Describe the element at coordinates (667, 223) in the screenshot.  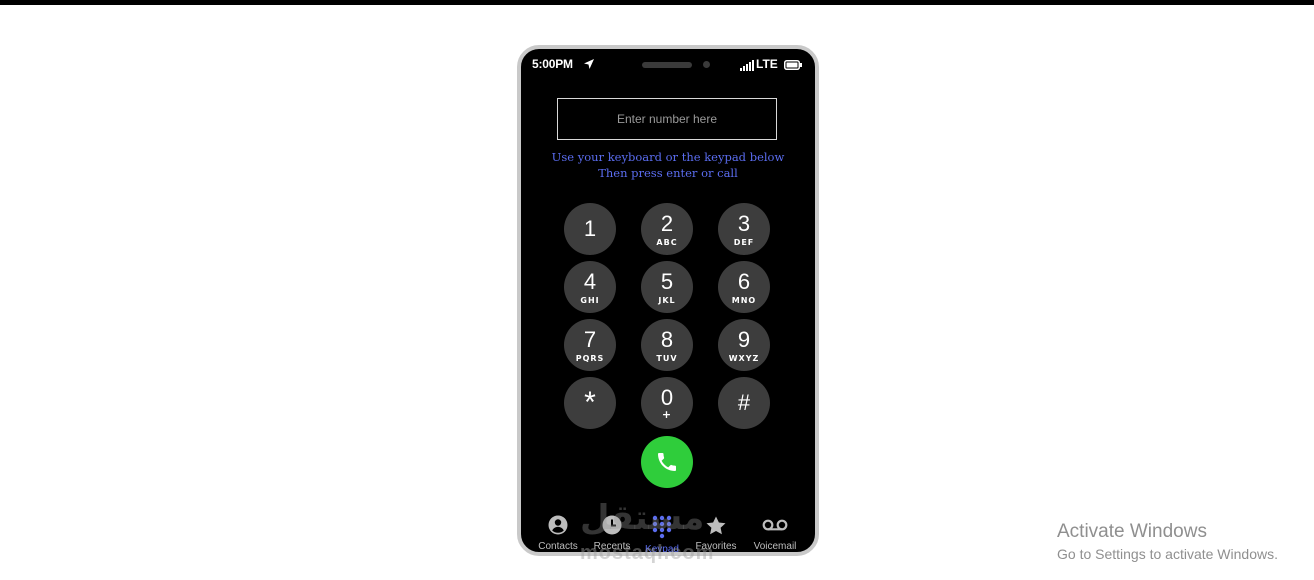
I see `key-digit: 2` at that location.